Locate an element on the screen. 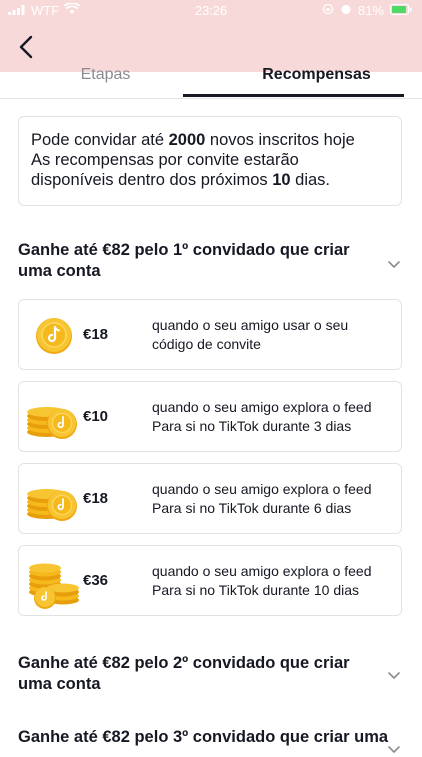 The height and width of the screenshot is (757, 422). status-bar: WTF 23:26 81% is located at coordinates (211, 11).